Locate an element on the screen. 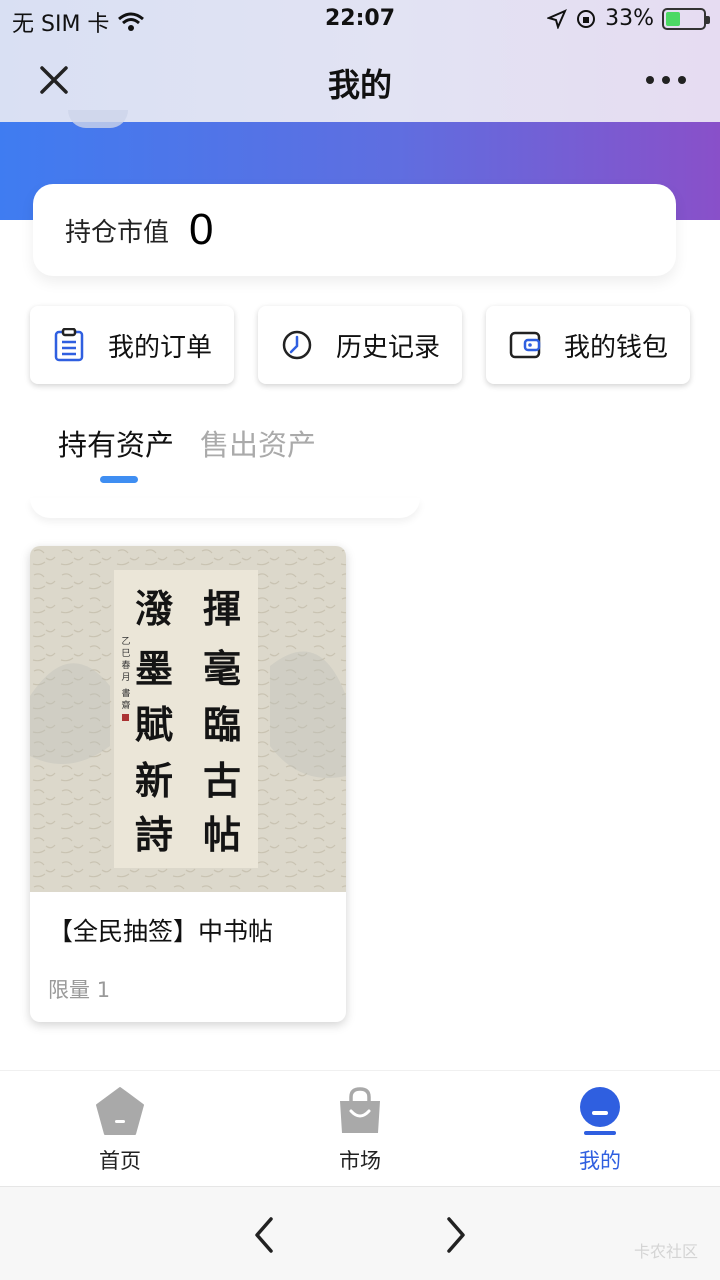 The image size is (720, 1280). my-orders-label: 我的订单 is located at coordinates (160, 347).